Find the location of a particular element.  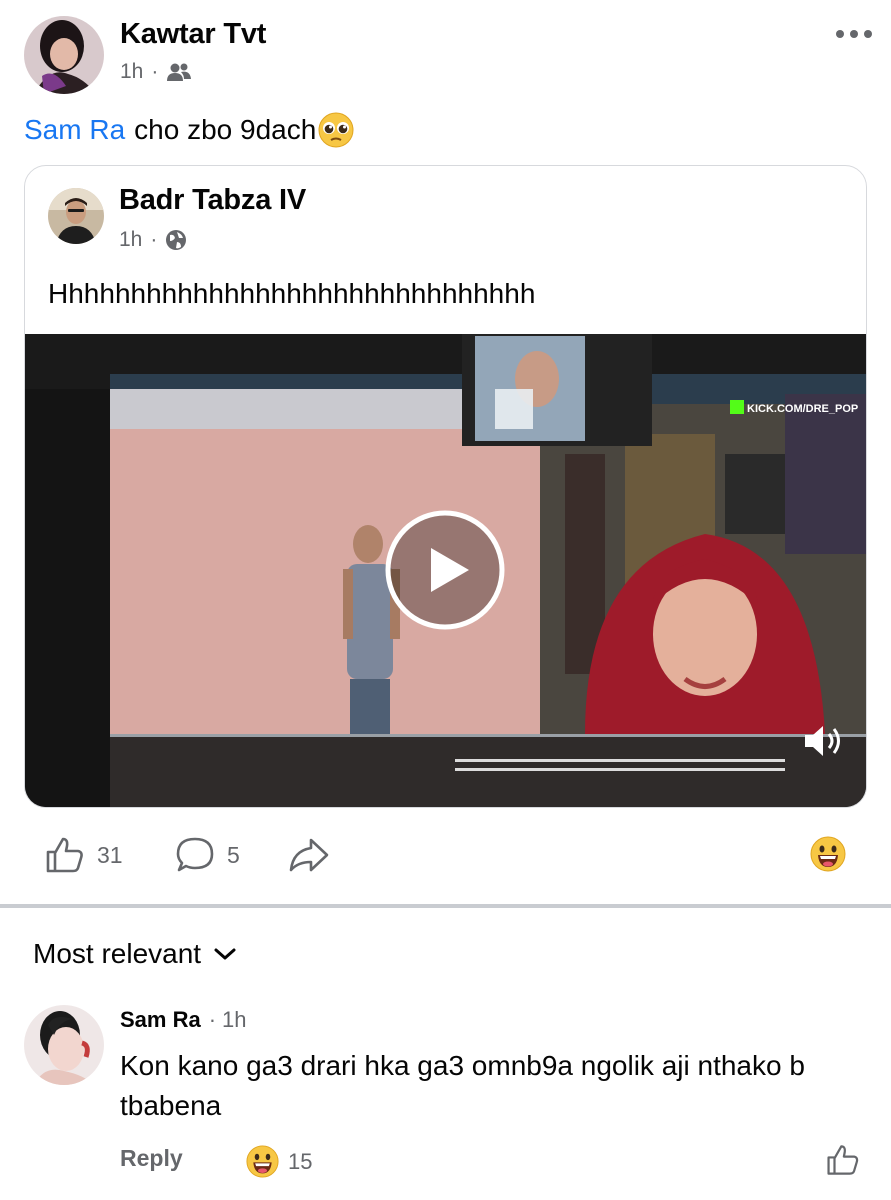

post-text: Sam Ra cho zbo 9dach is located at coordinates (189, 130).